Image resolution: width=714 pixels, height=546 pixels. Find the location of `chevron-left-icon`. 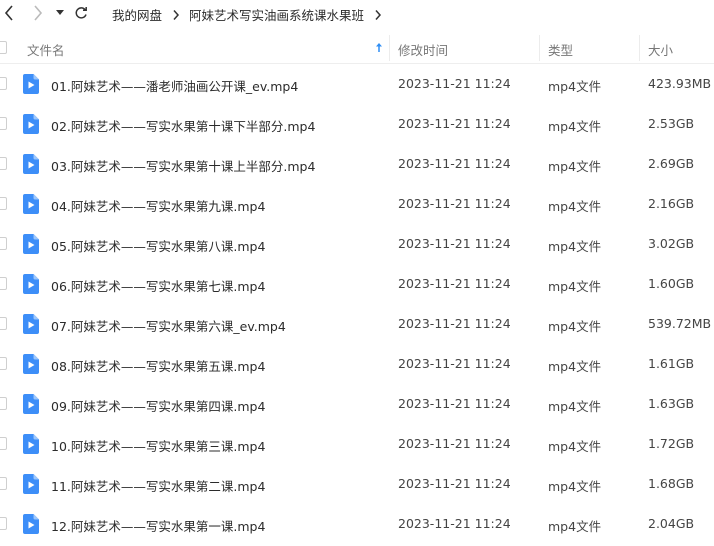

chevron-left-icon is located at coordinates (9, 13).